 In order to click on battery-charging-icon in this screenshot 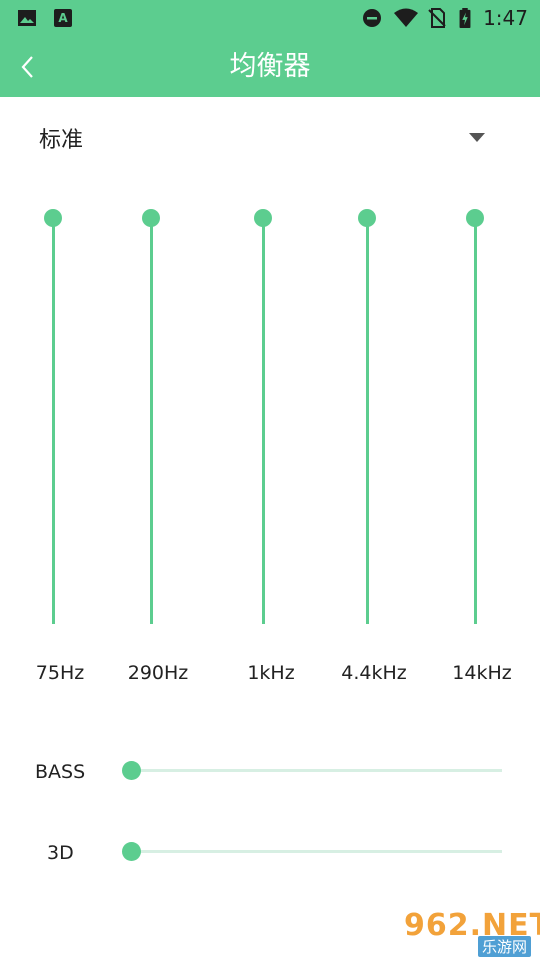, I will do `click(465, 18)`.